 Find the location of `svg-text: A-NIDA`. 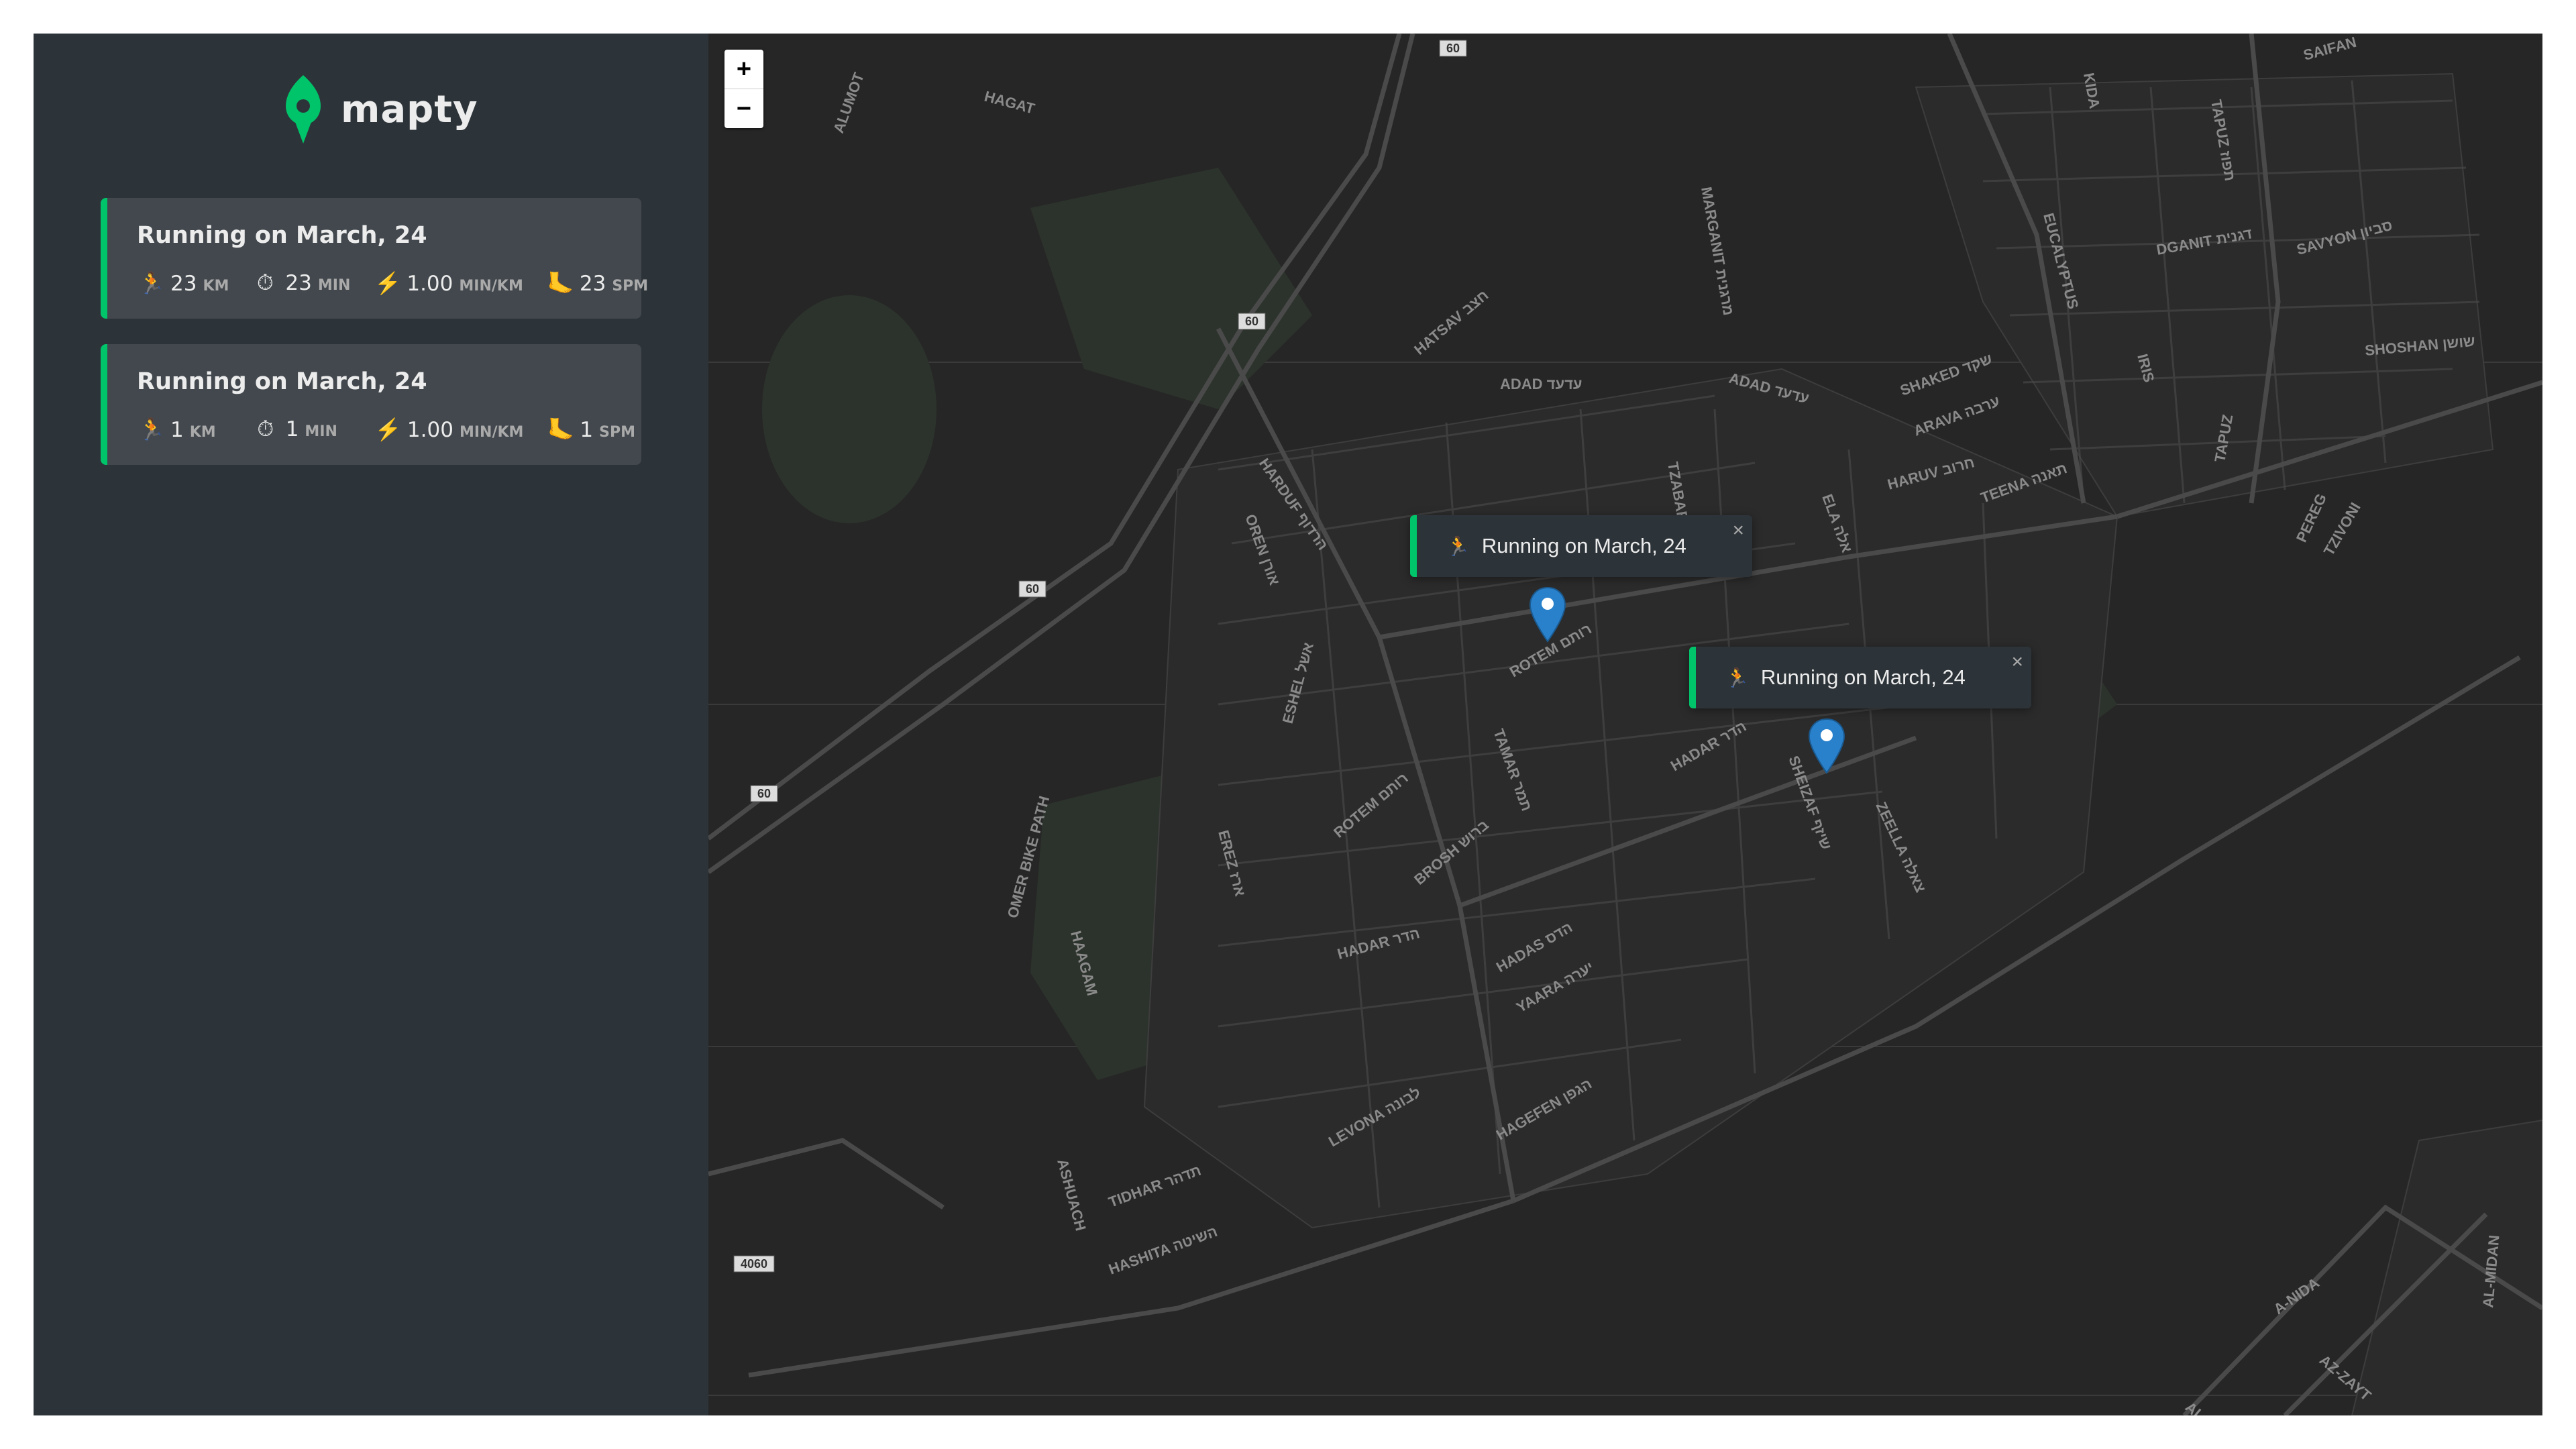

svg-text: A-NIDA is located at coordinates (2296, 1296).